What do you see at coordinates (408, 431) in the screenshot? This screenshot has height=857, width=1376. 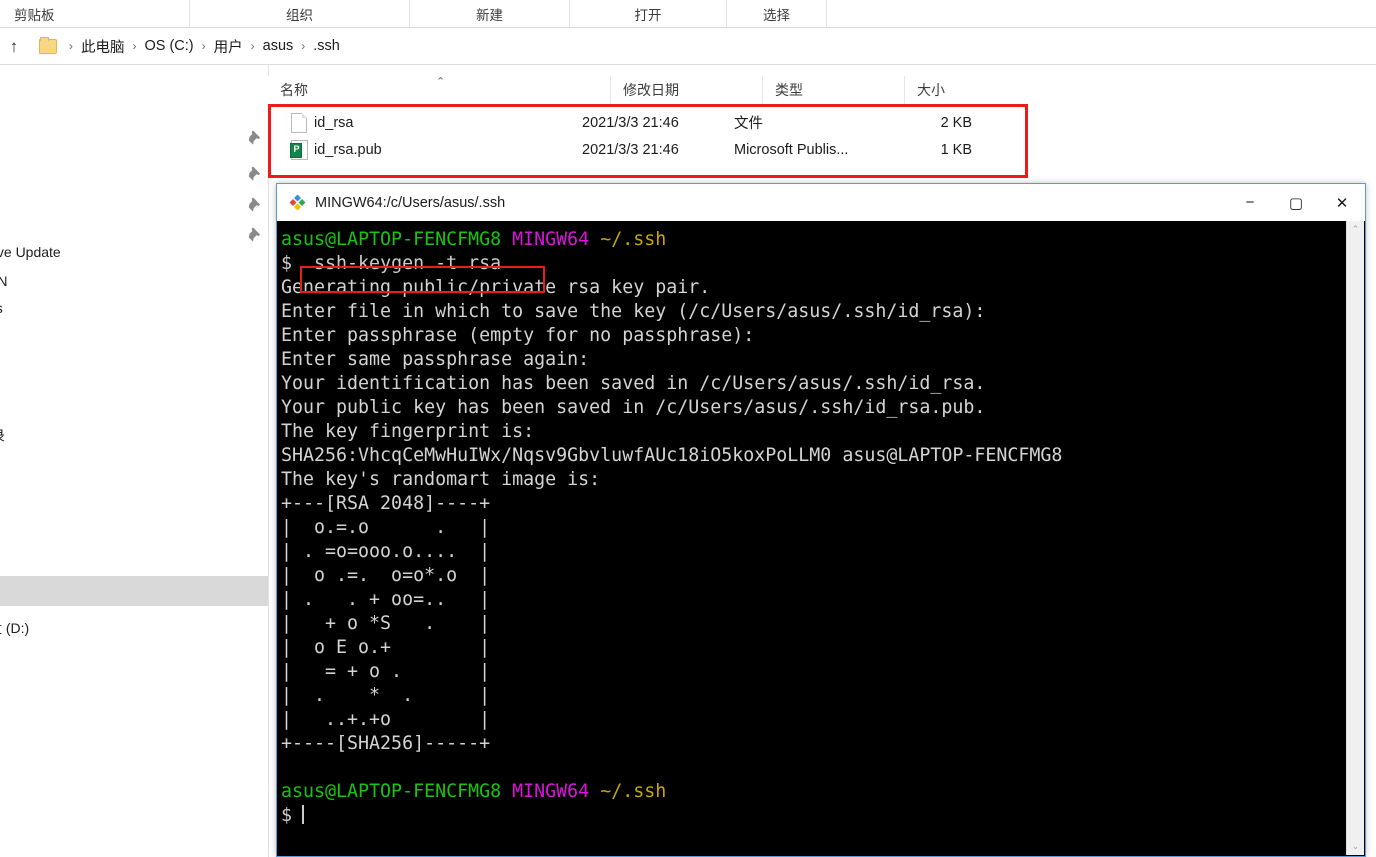 I see `terminal-output-line: The key fingerprint is:` at bounding box center [408, 431].